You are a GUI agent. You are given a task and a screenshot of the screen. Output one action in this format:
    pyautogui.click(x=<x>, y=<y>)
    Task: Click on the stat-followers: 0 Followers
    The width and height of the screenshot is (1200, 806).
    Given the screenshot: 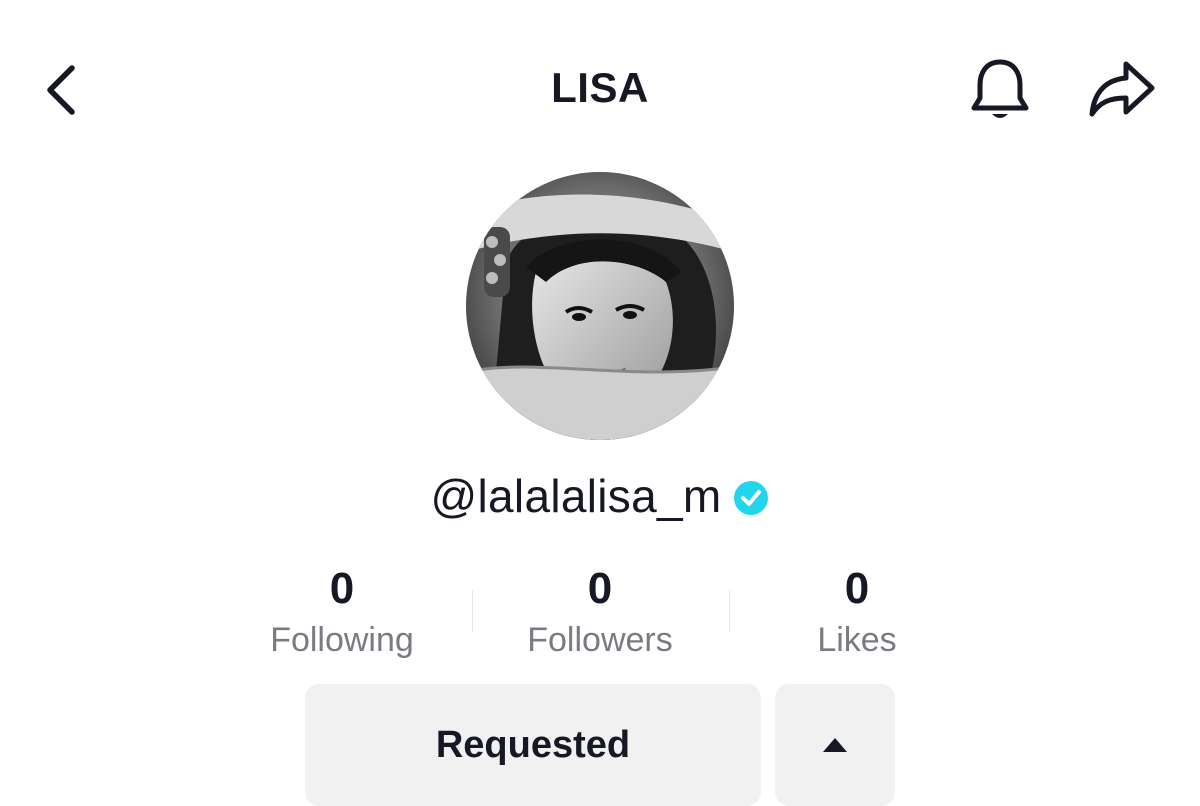 What is the action you would take?
    pyautogui.click(x=600, y=613)
    